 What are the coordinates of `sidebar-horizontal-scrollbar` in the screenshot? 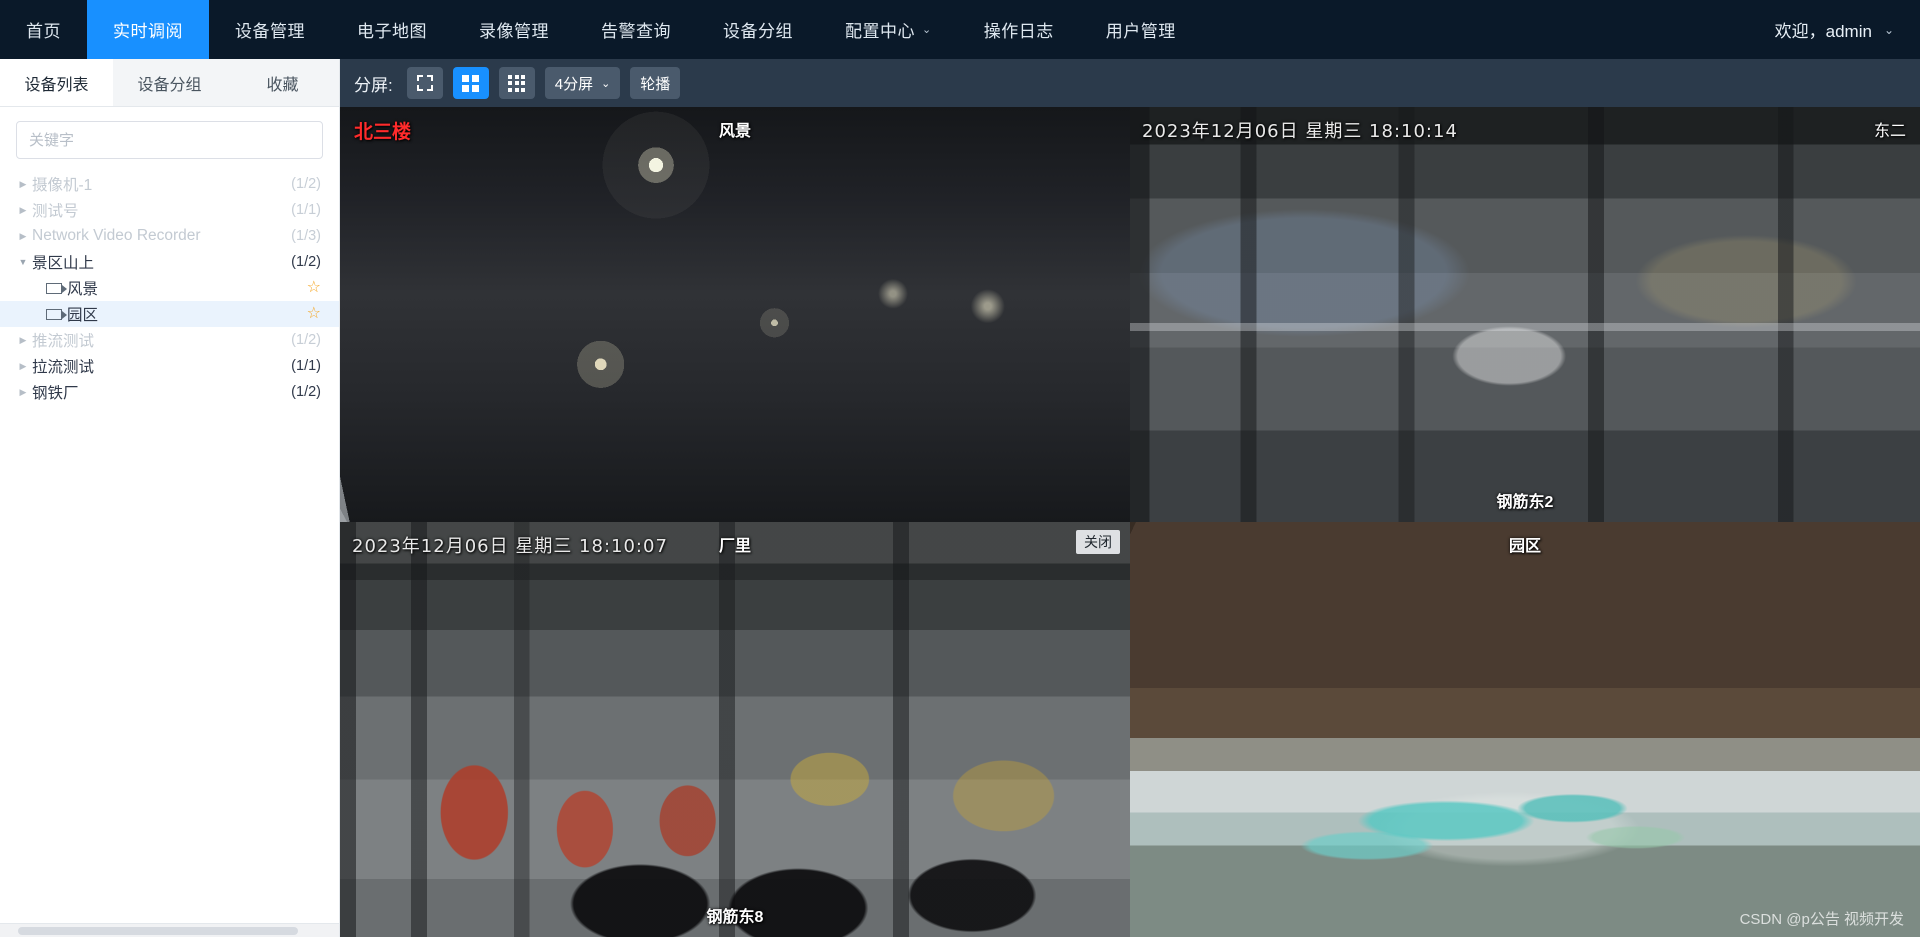 It's located at (169, 930).